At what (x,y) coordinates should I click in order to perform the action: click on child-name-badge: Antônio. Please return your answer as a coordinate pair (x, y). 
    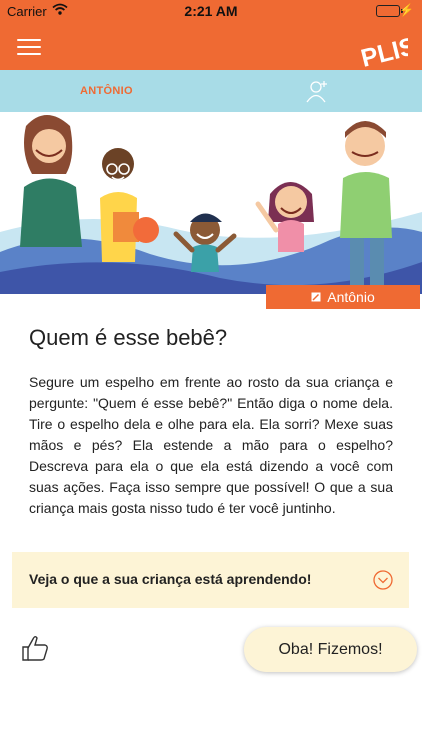
    Looking at the image, I should click on (343, 297).